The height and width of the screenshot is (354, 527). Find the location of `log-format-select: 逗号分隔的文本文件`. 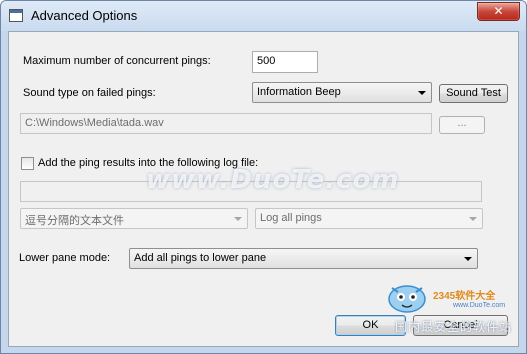

log-format-select: 逗号分隔的文本文件 is located at coordinates (134, 218).